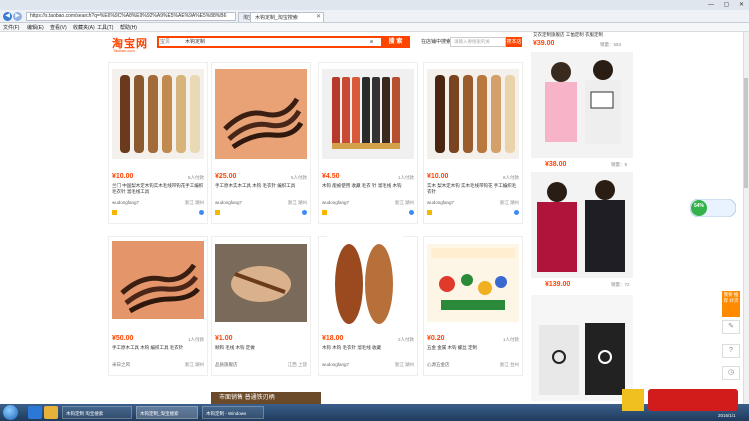  What do you see at coordinates (583, 102) in the screenshot?
I see `couple-tshirt-icon` at bounding box center [583, 102].